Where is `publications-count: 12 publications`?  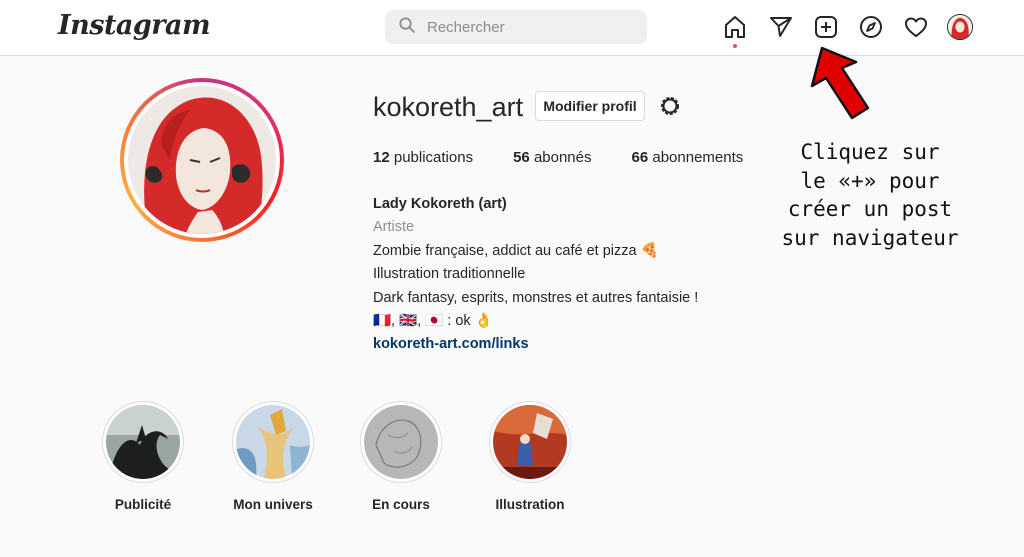
publications-count: 12 publications is located at coordinates (423, 157).